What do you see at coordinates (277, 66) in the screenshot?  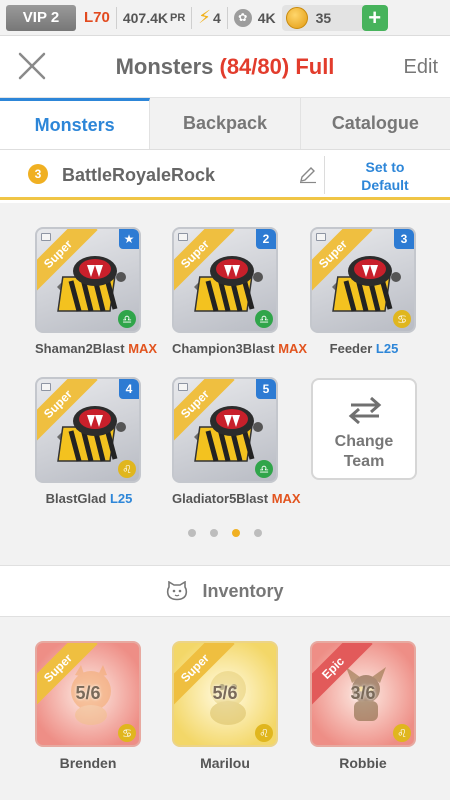 I see `monster-count: (84/80) Full` at bounding box center [277, 66].